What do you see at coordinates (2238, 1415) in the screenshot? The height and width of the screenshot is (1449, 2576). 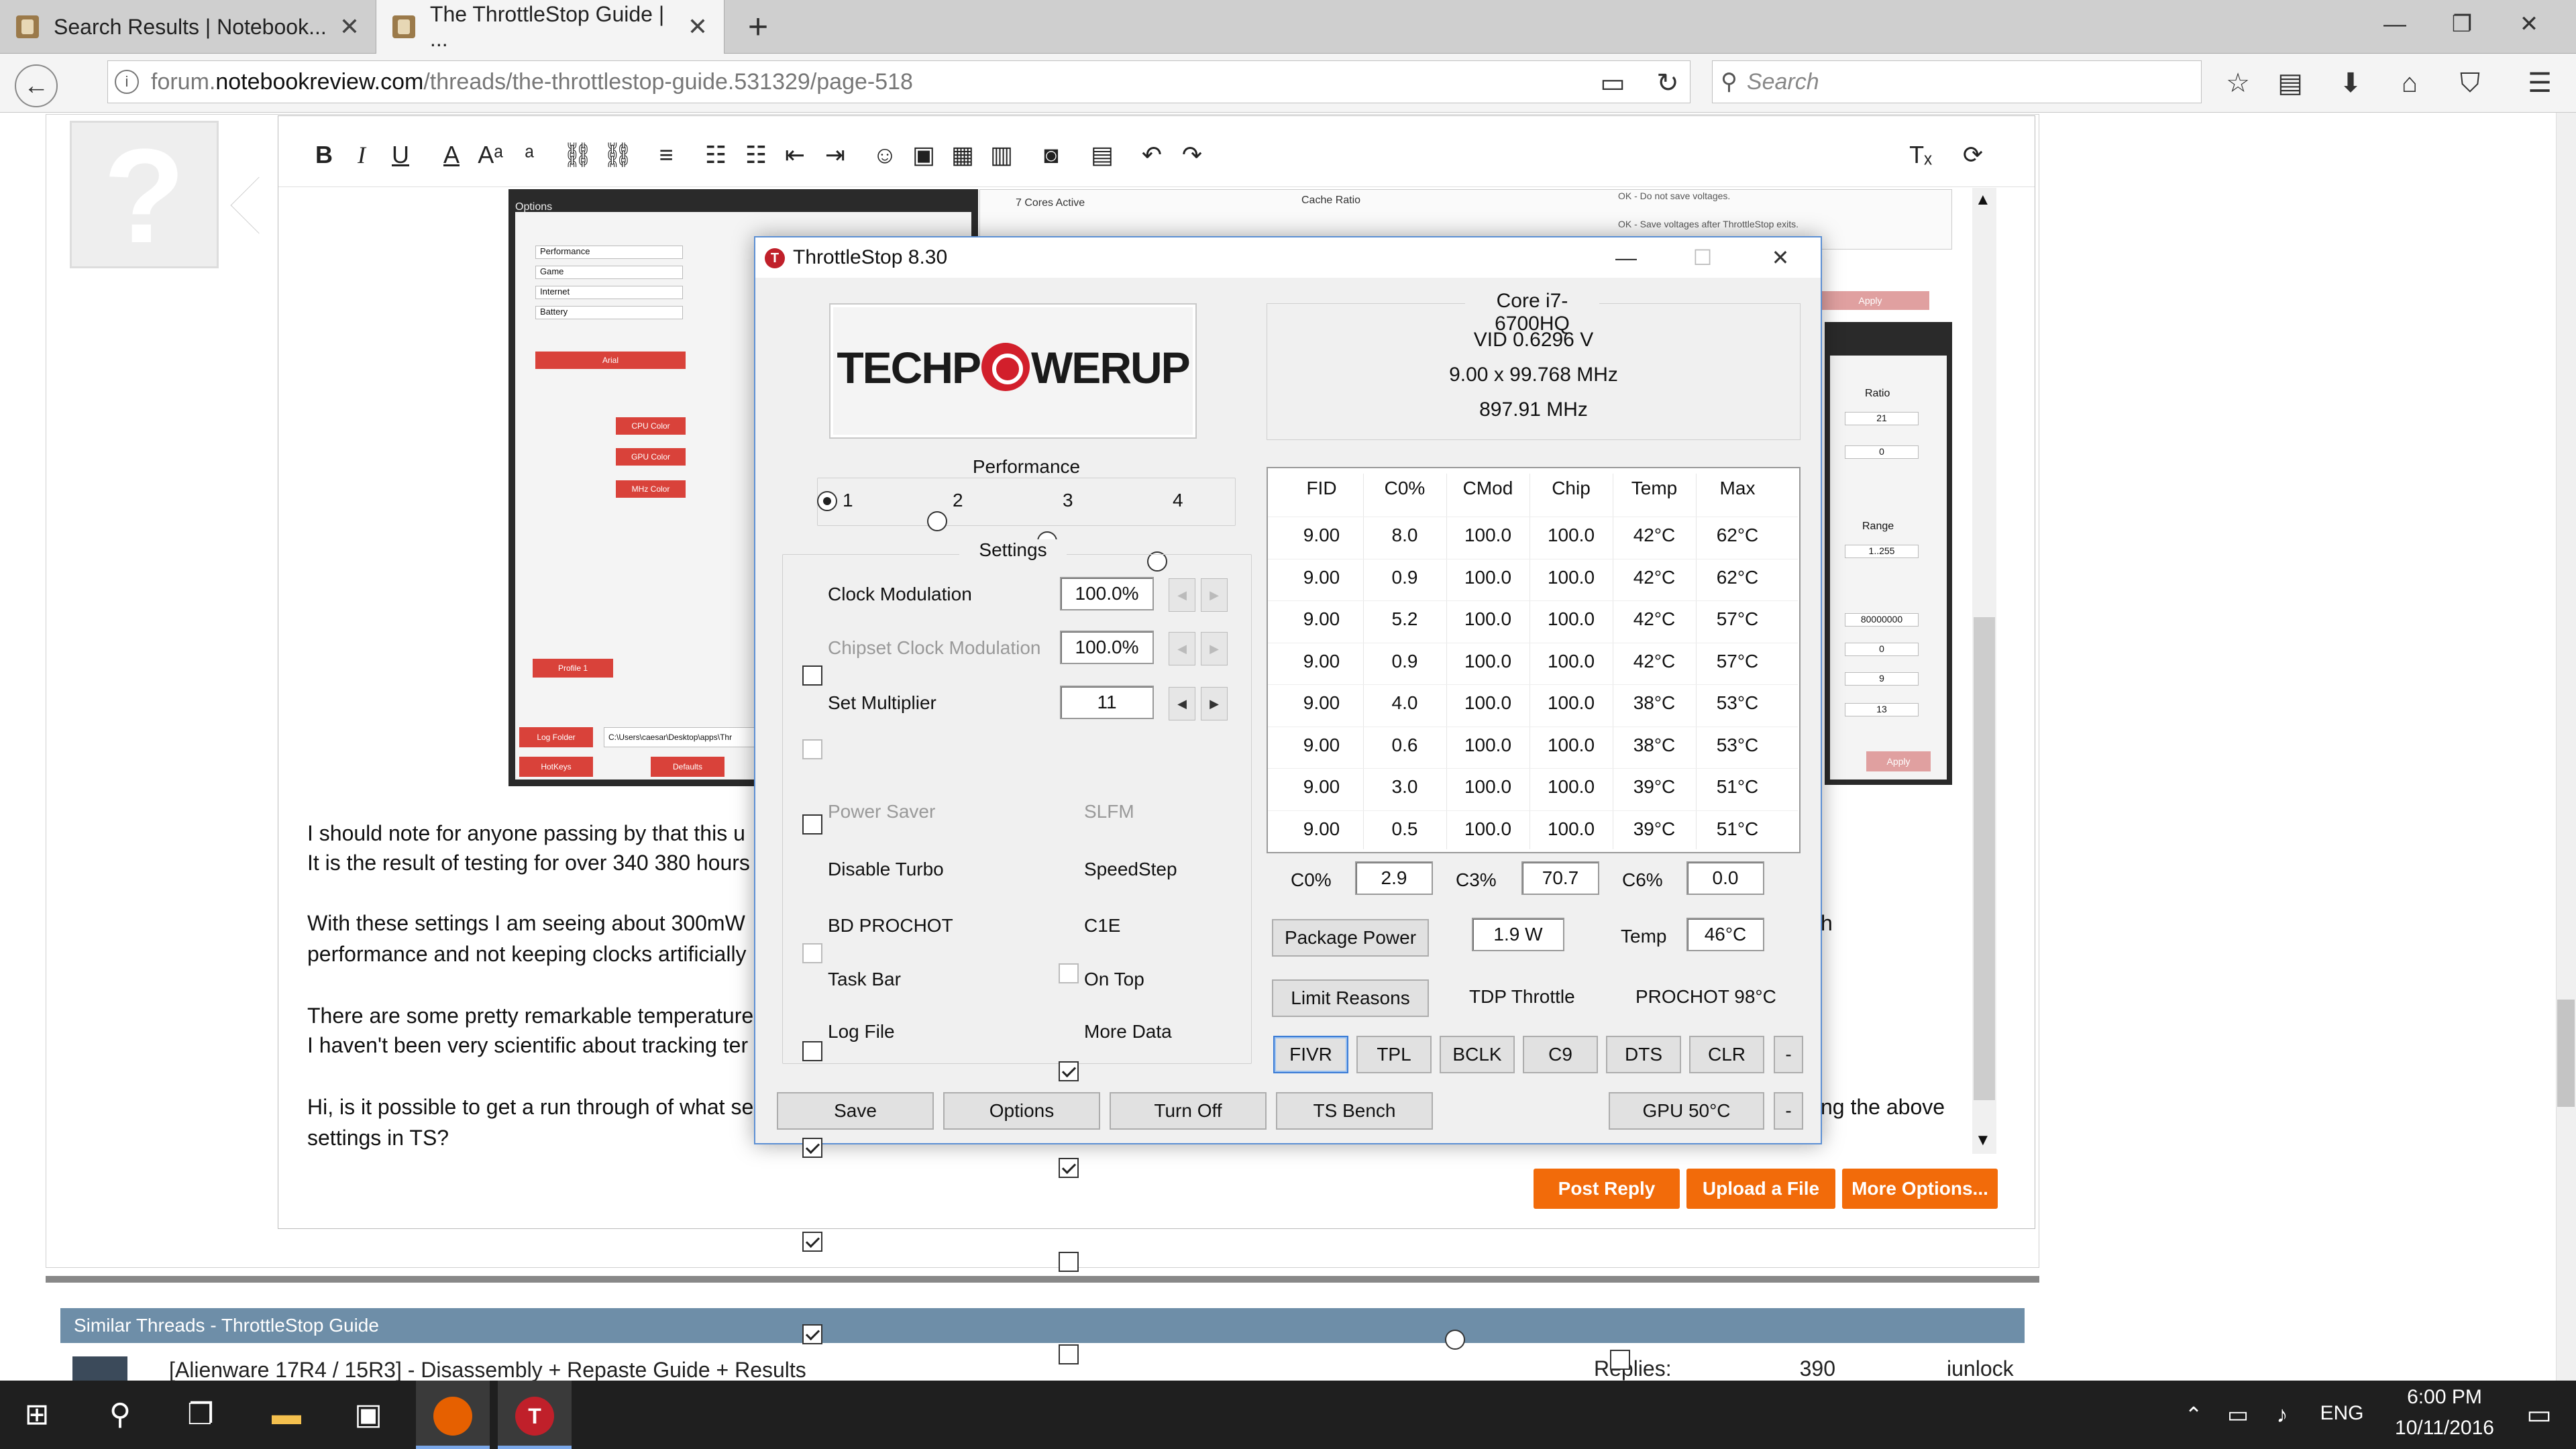 I see `network-icon: ▭` at bounding box center [2238, 1415].